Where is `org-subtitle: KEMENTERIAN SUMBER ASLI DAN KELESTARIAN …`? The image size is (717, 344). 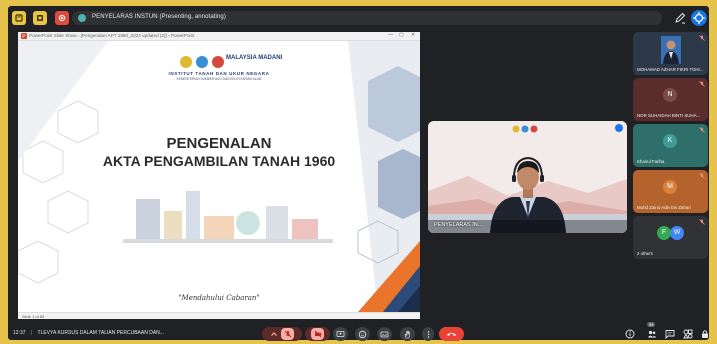 org-subtitle: KEMENTERIAN SUMBER ASLI DAN KELESTARIAN … is located at coordinates (219, 79).